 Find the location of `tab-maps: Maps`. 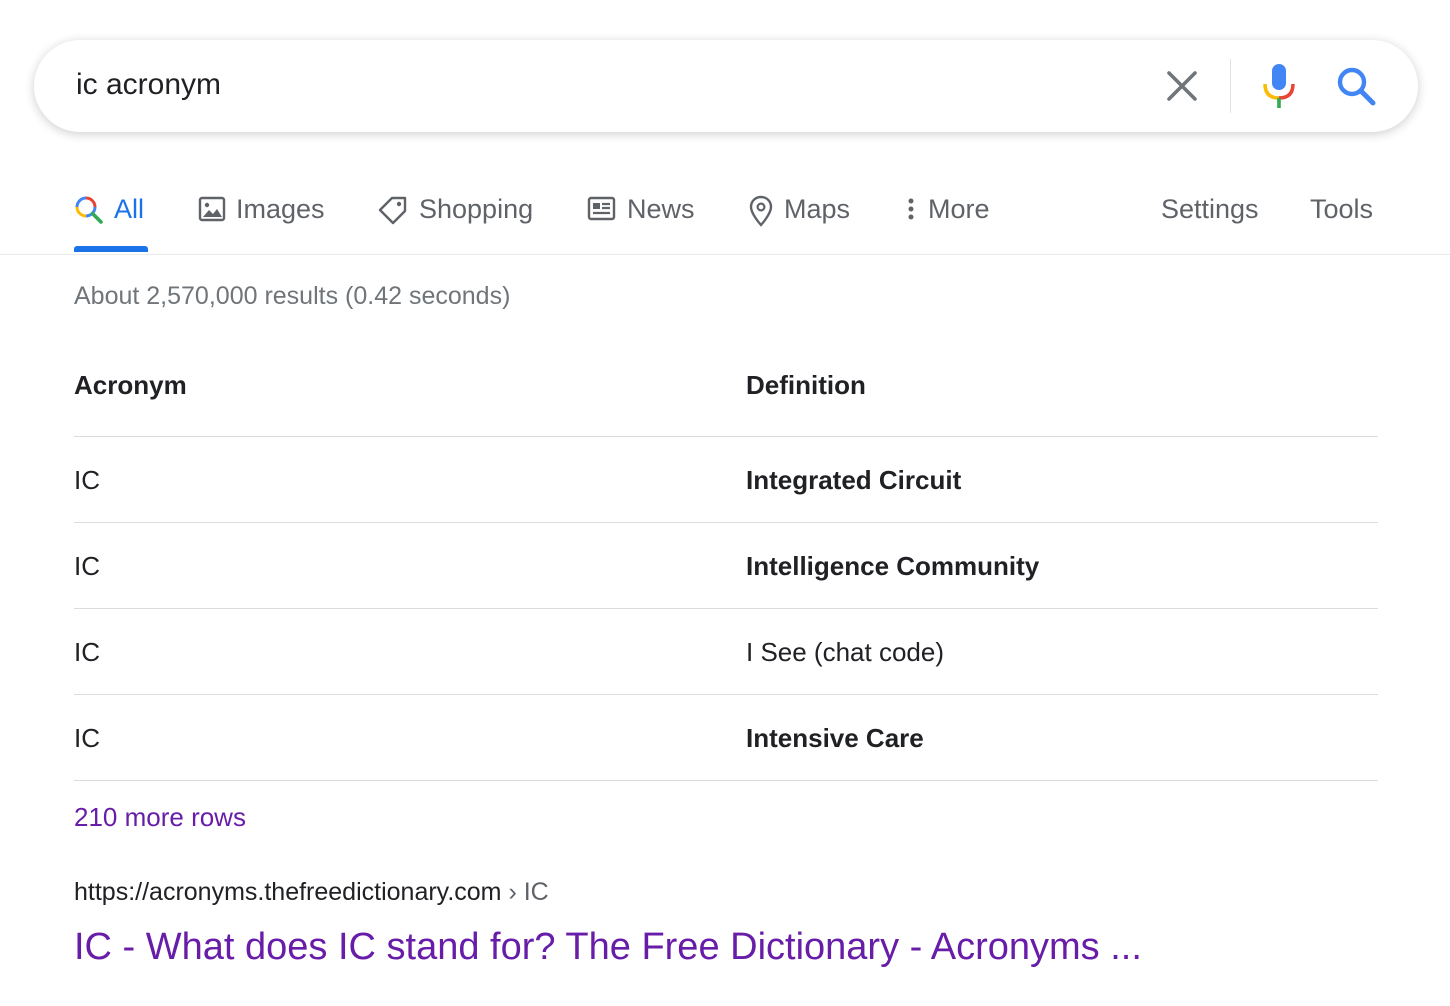

tab-maps: Maps is located at coordinates (799, 216).